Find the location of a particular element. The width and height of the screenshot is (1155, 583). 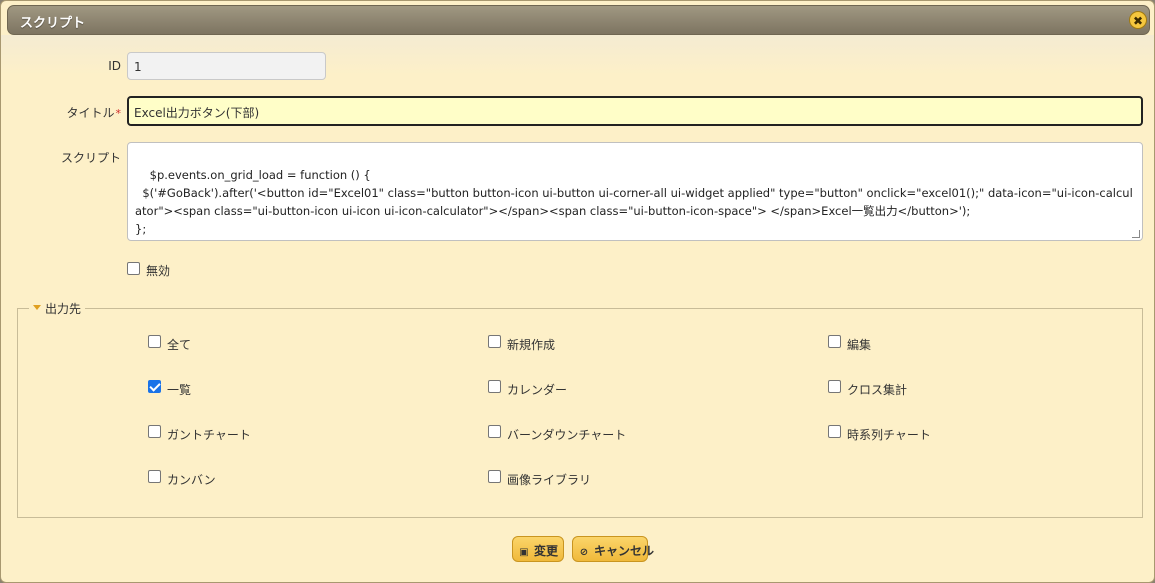

disabled-checkbox is located at coordinates (133, 268).